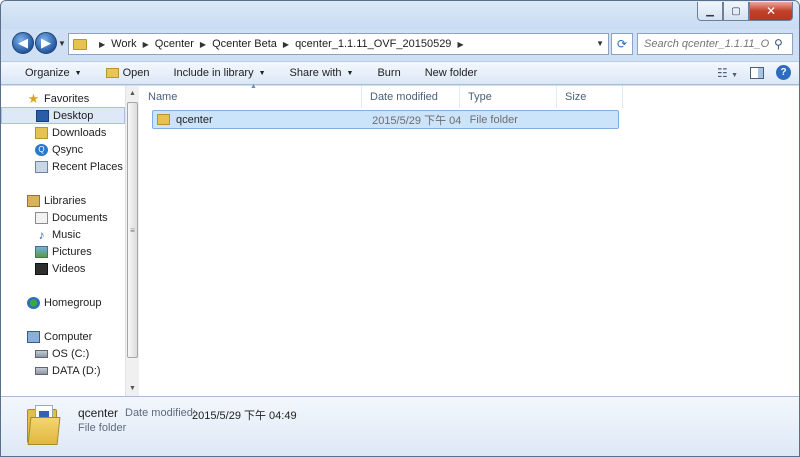  What do you see at coordinates (79, 132) in the screenshot?
I see `nav-label: Downloads` at bounding box center [79, 132].